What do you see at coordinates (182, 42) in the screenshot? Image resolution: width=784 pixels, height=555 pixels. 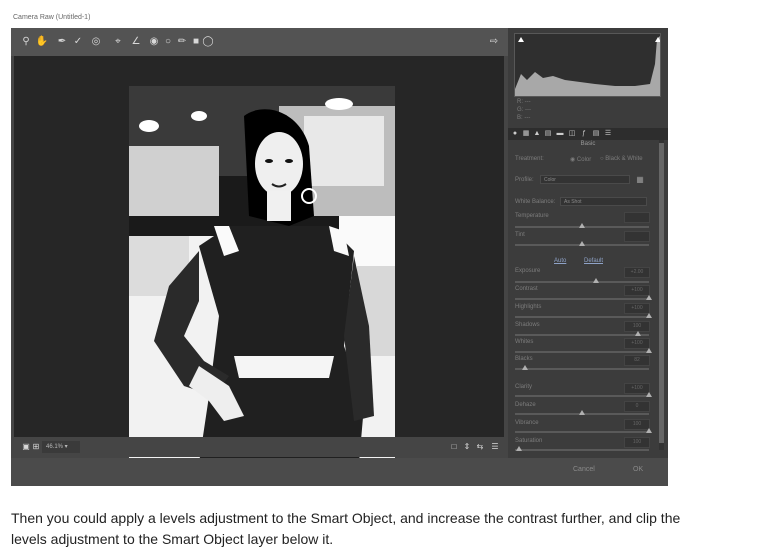 I see `adjustment-brush-icon: ✏` at bounding box center [182, 42].